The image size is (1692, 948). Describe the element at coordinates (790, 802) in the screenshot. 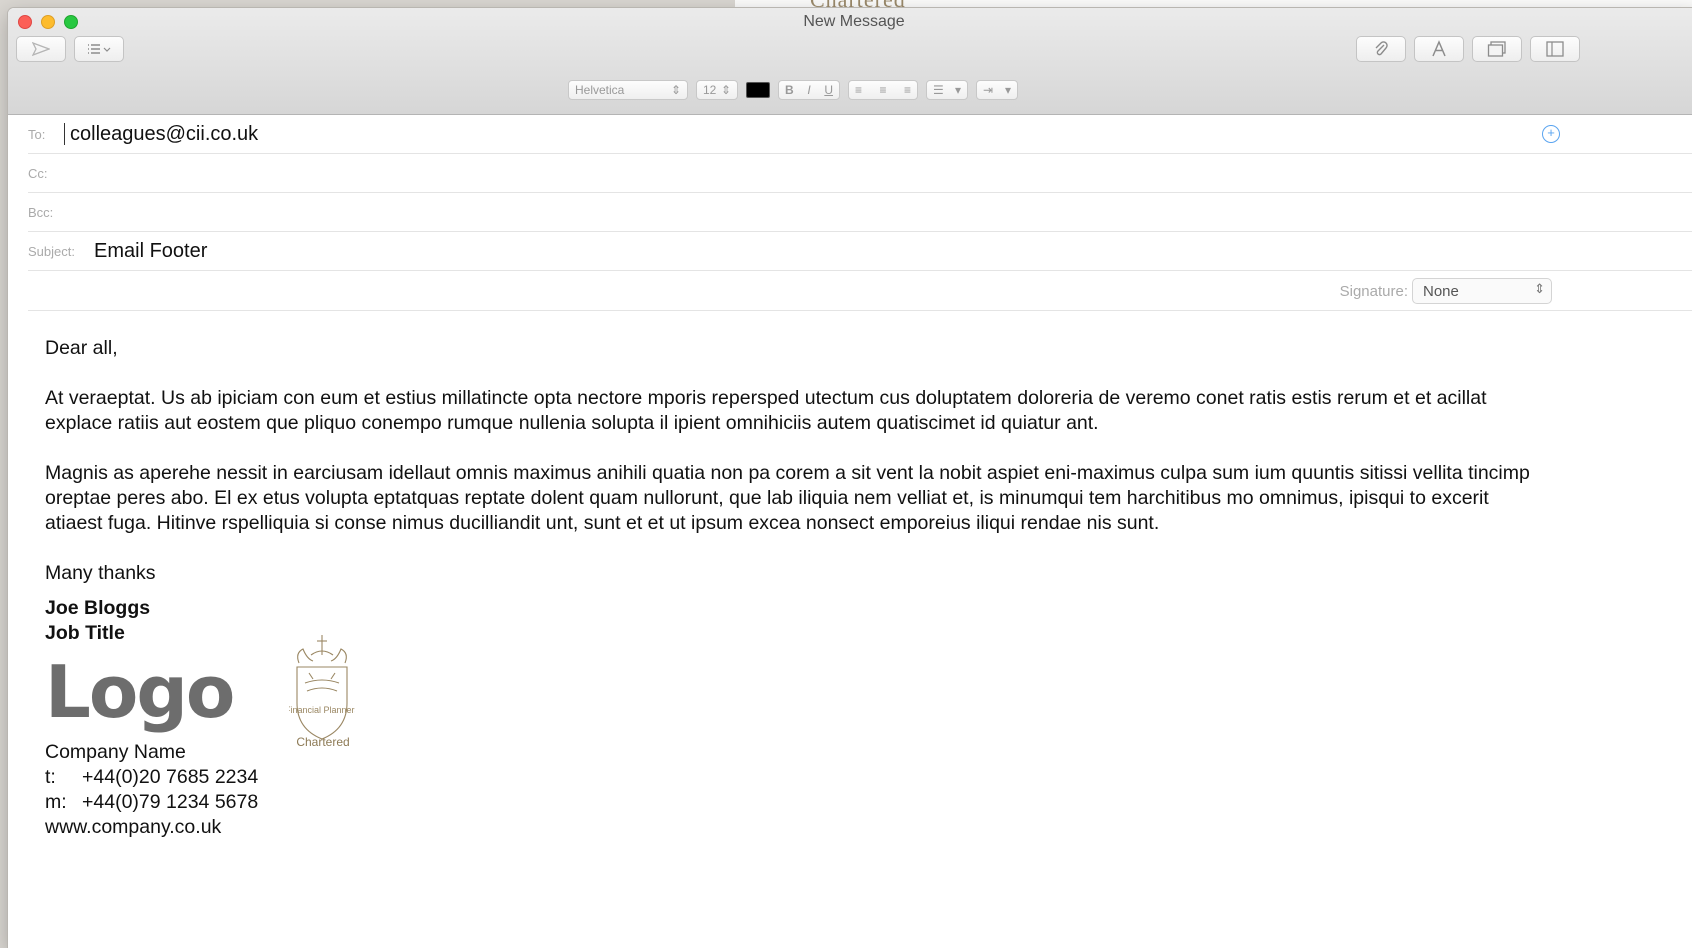

I see `mobile-line: m: +44(0)79 1234 5678` at that location.